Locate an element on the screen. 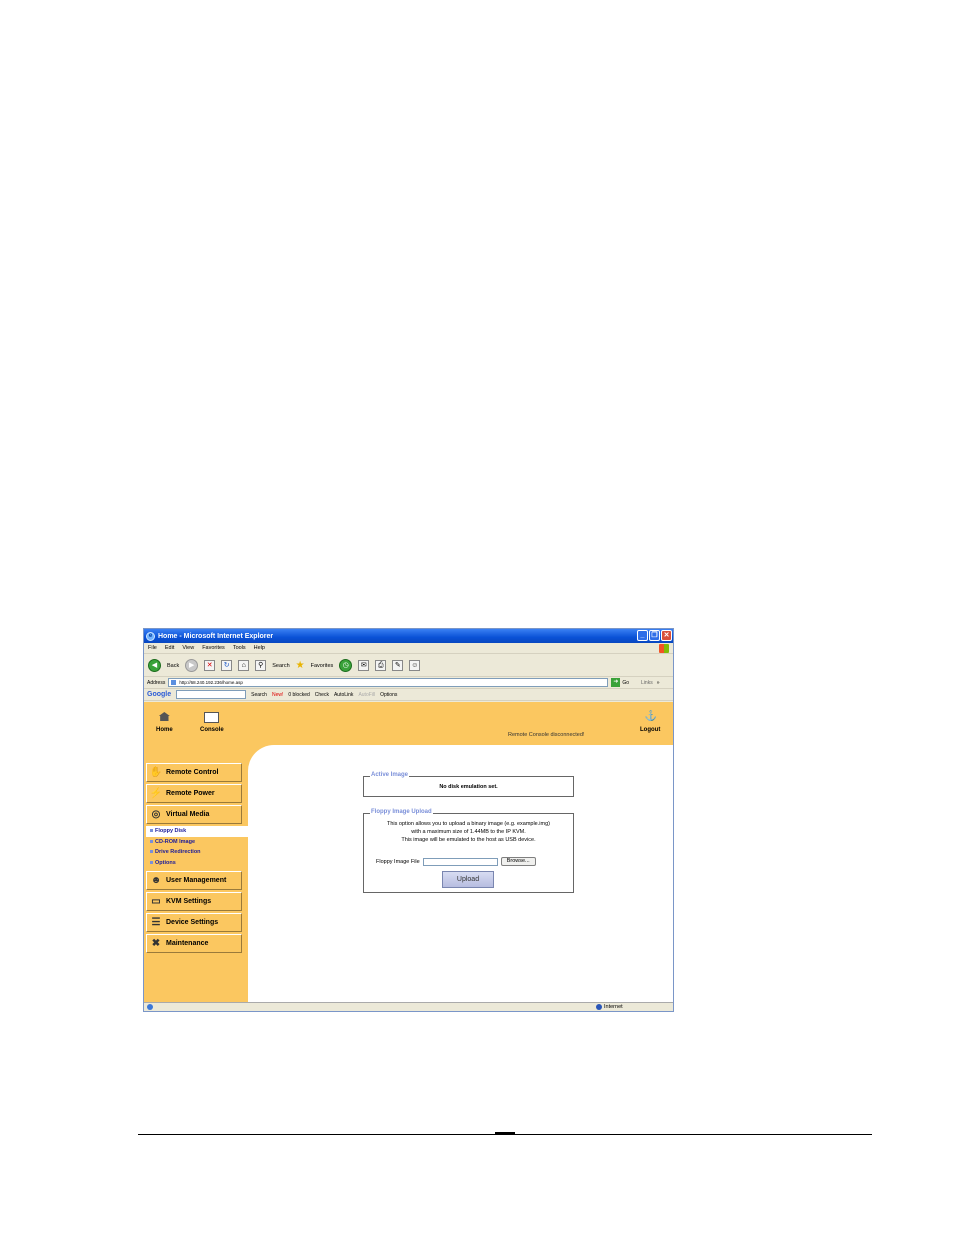 The height and width of the screenshot is (1235, 954). go-label: Go is located at coordinates (625, 683).